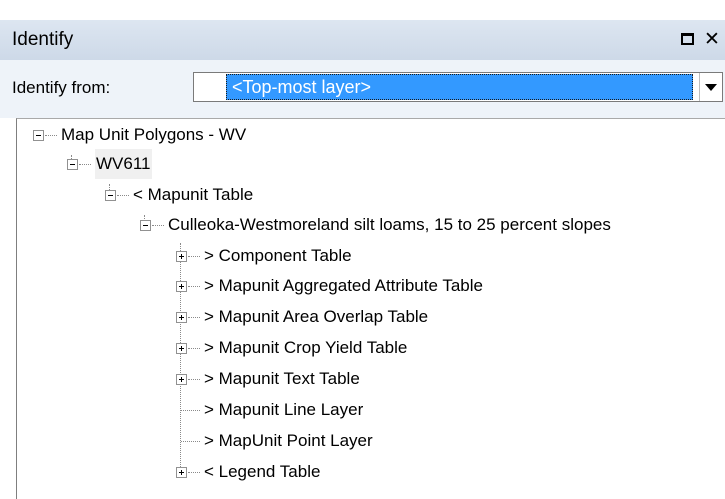  I want to click on tree-node-label: > Mapunit Aggregated Attribute Table, so click(343, 285).